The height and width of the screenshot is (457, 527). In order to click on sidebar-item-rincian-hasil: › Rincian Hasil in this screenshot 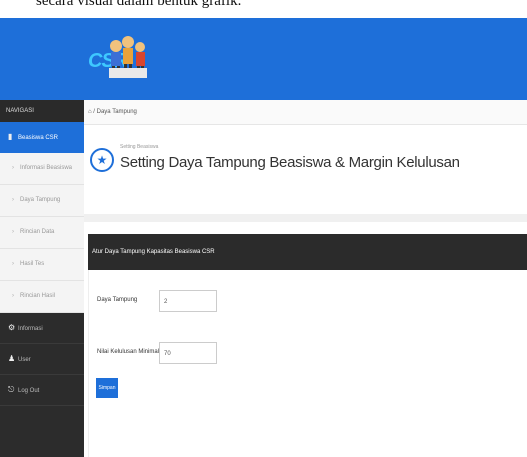, I will do `click(42, 297)`.